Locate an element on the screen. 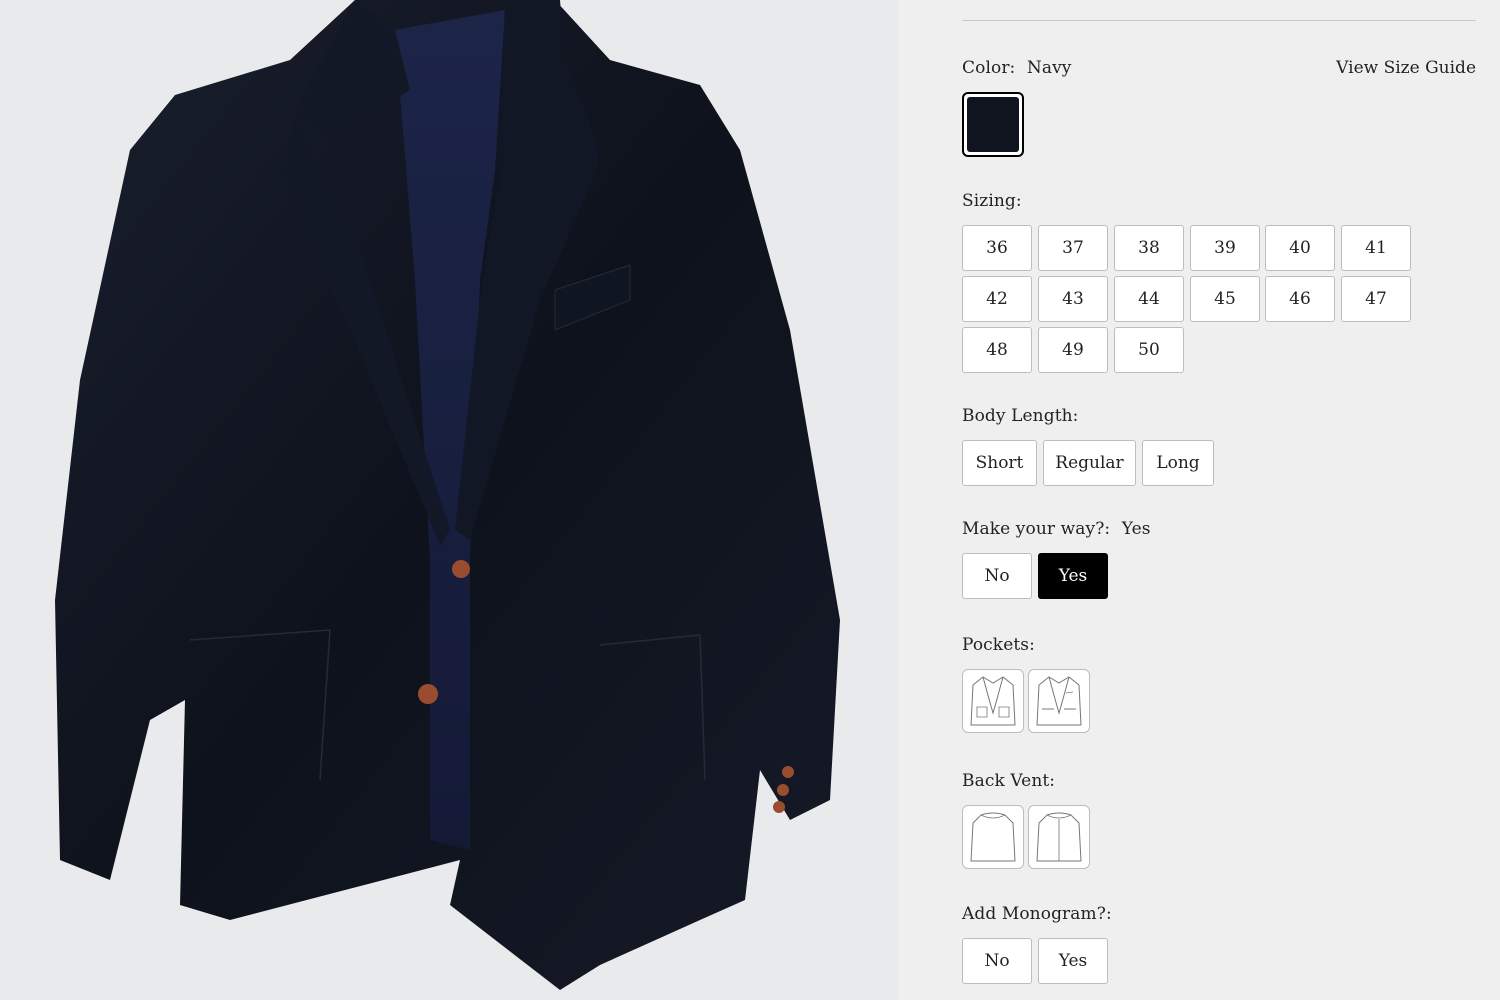 The height and width of the screenshot is (1000, 1500). color-label-row: Color: Navy is located at coordinates (1017, 68).